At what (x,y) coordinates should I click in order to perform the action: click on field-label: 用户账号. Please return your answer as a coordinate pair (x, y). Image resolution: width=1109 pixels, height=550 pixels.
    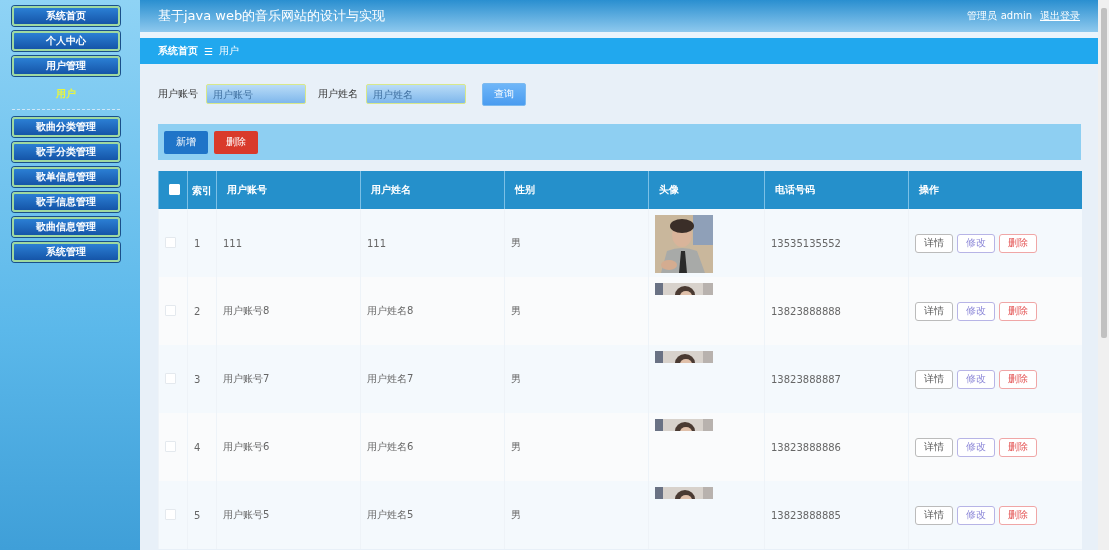
    Looking at the image, I should click on (178, 94).